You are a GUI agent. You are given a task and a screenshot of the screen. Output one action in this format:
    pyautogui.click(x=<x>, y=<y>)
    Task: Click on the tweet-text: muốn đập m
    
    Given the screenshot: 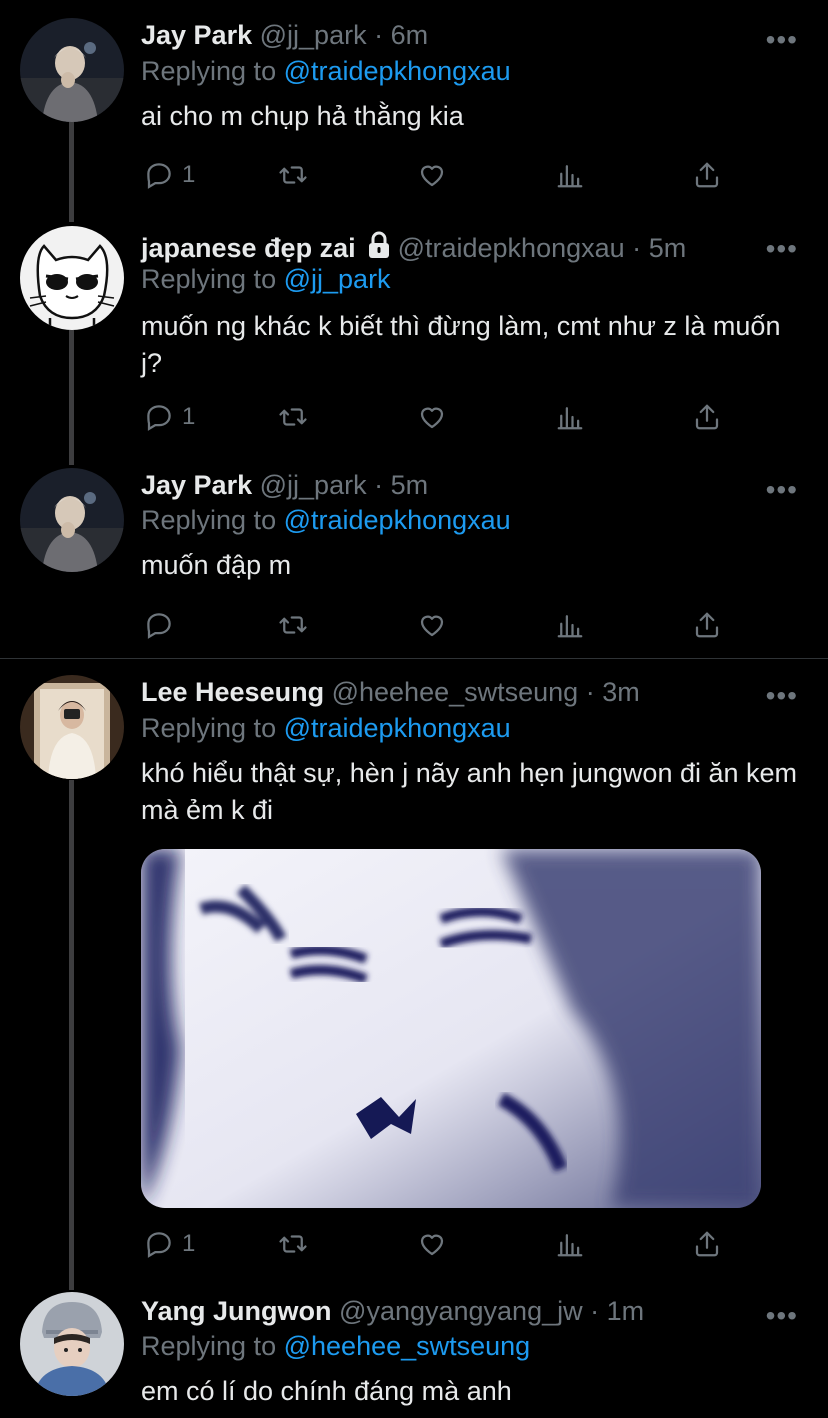 What is the action you would take?
    pyautogui.click(x=216, y=565)
    